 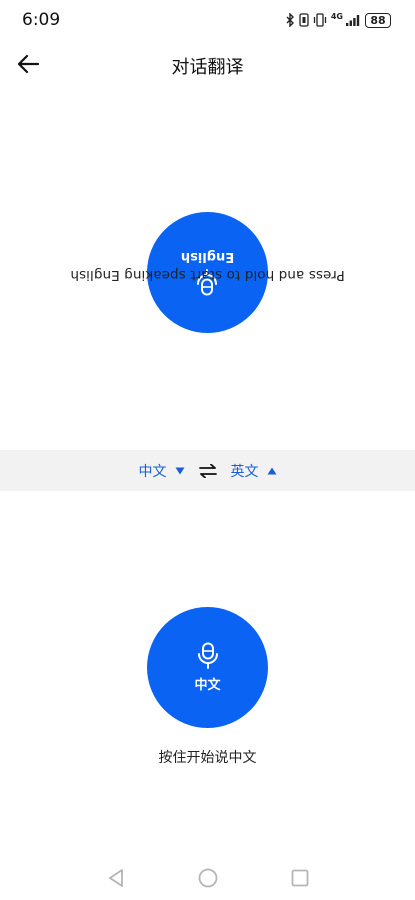 What do you see at coordinates (207, 758) in the screenshot?
I see `chinese-prompt: 按住开始说中文` at bounding box center [207, 758].